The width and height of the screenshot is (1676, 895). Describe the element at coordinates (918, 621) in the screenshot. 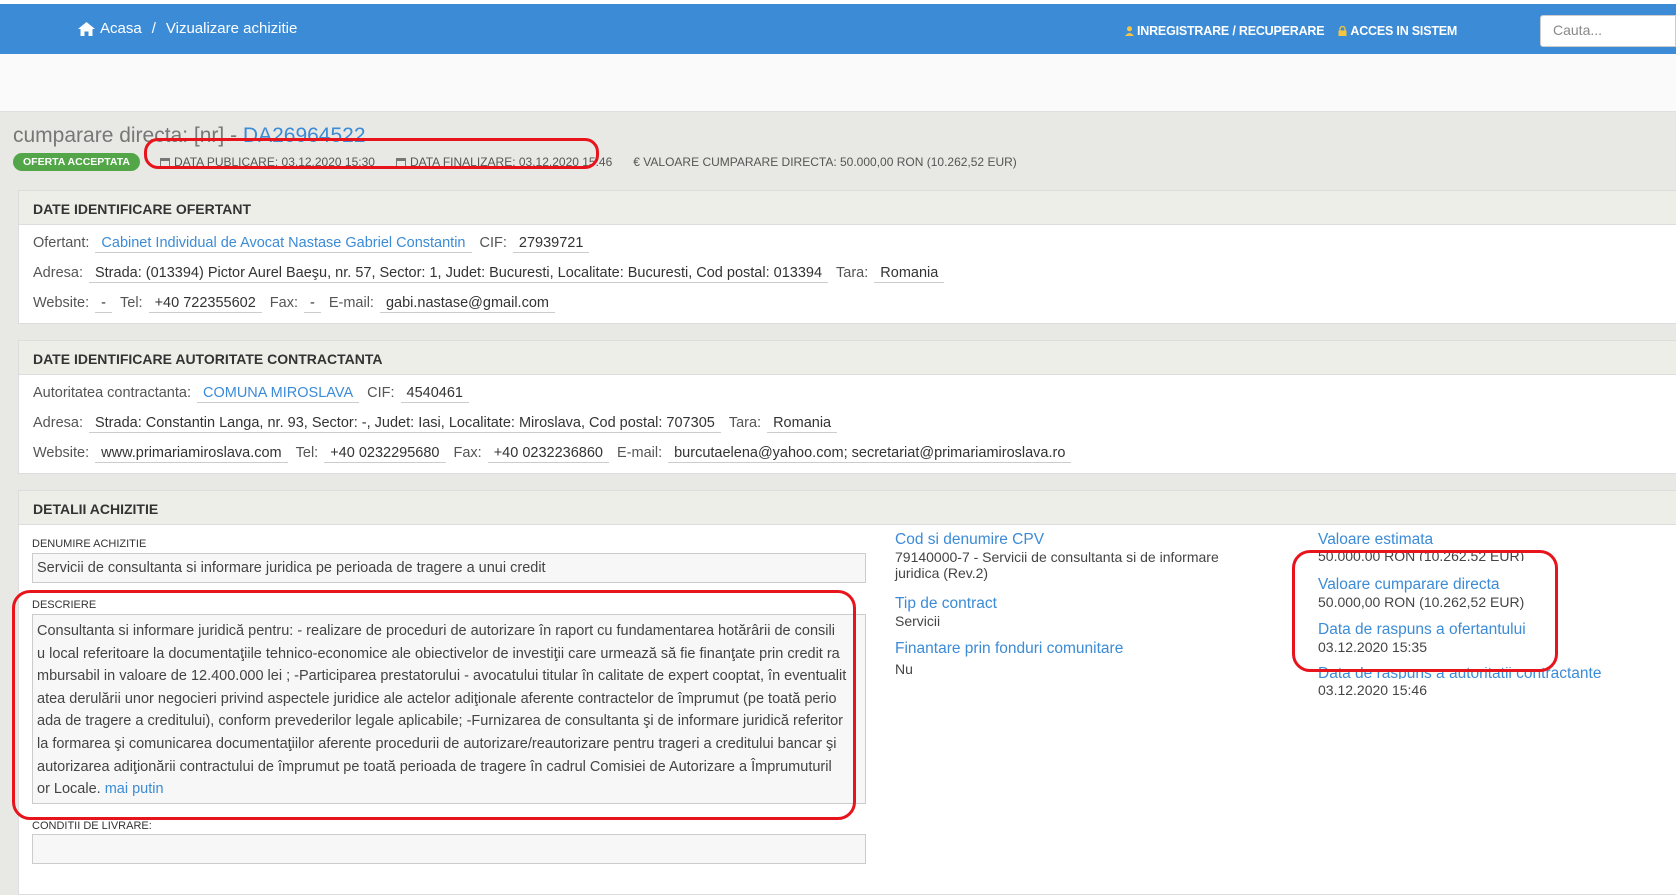

I see `contract-type-value: Servicii` at that location.